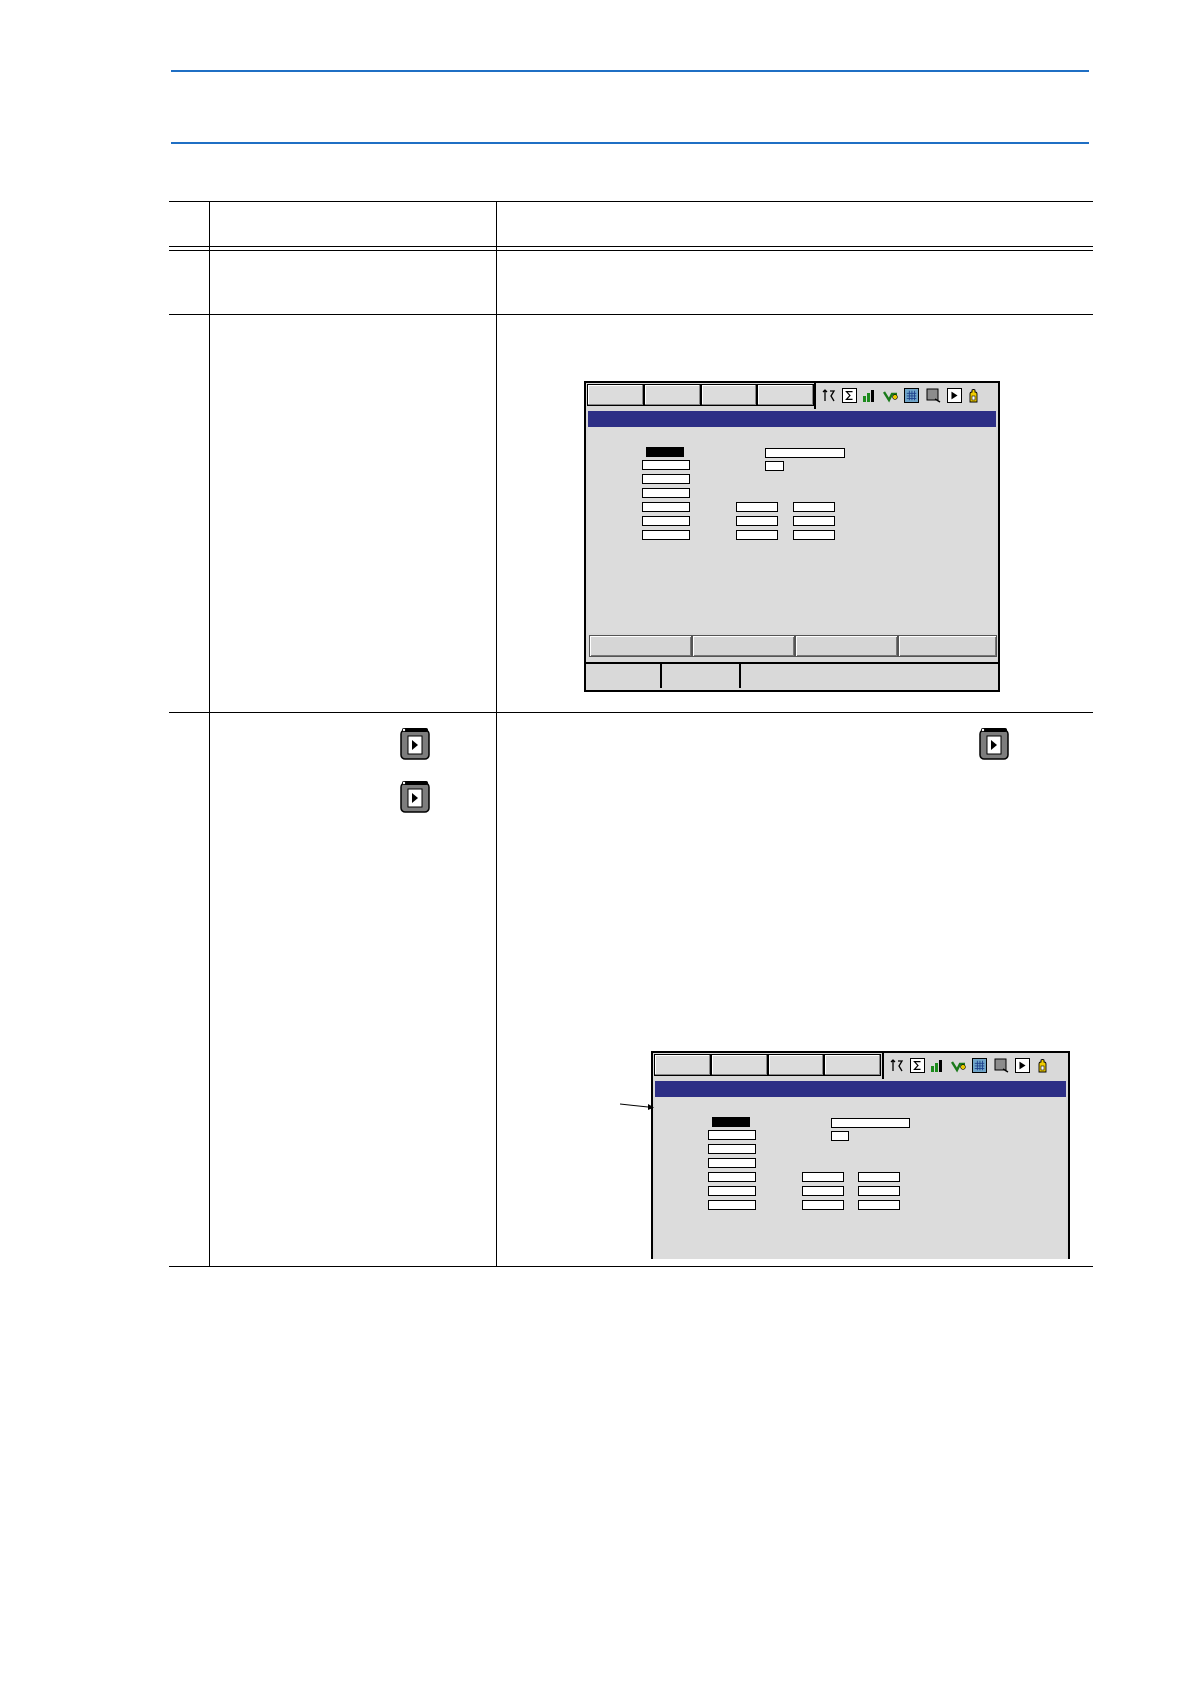 Image resolution: width=1190 pixels, height=1684 pixels. Describe the element at coordinates (630, 71) in the screenshot. I see `header-rule-top` at that location.